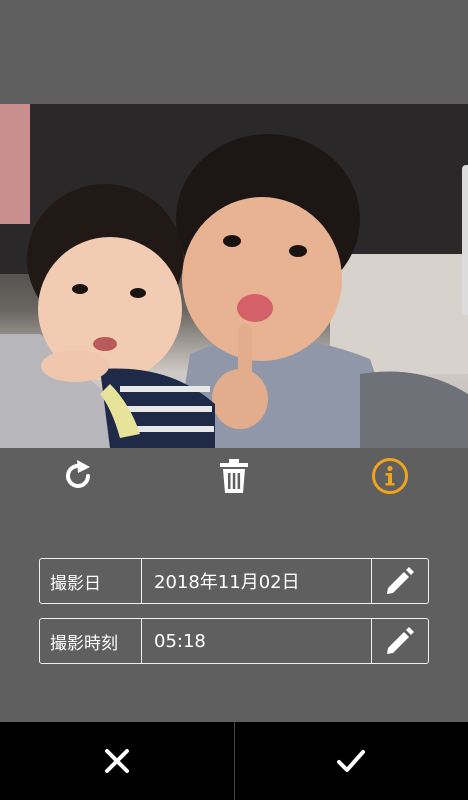  What do you see at coordinates (465, 240) in the screenshot?
I see `side-scroll-handle` at bounding box center [465, 240].